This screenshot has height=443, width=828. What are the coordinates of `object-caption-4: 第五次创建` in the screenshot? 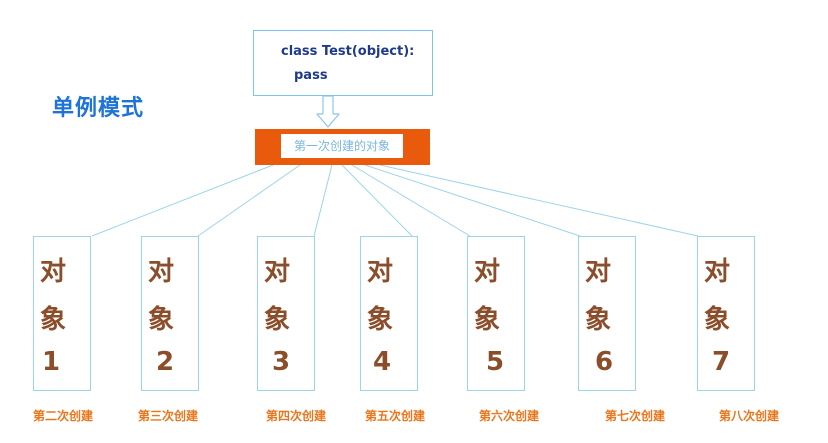 It's located at (395, 416).